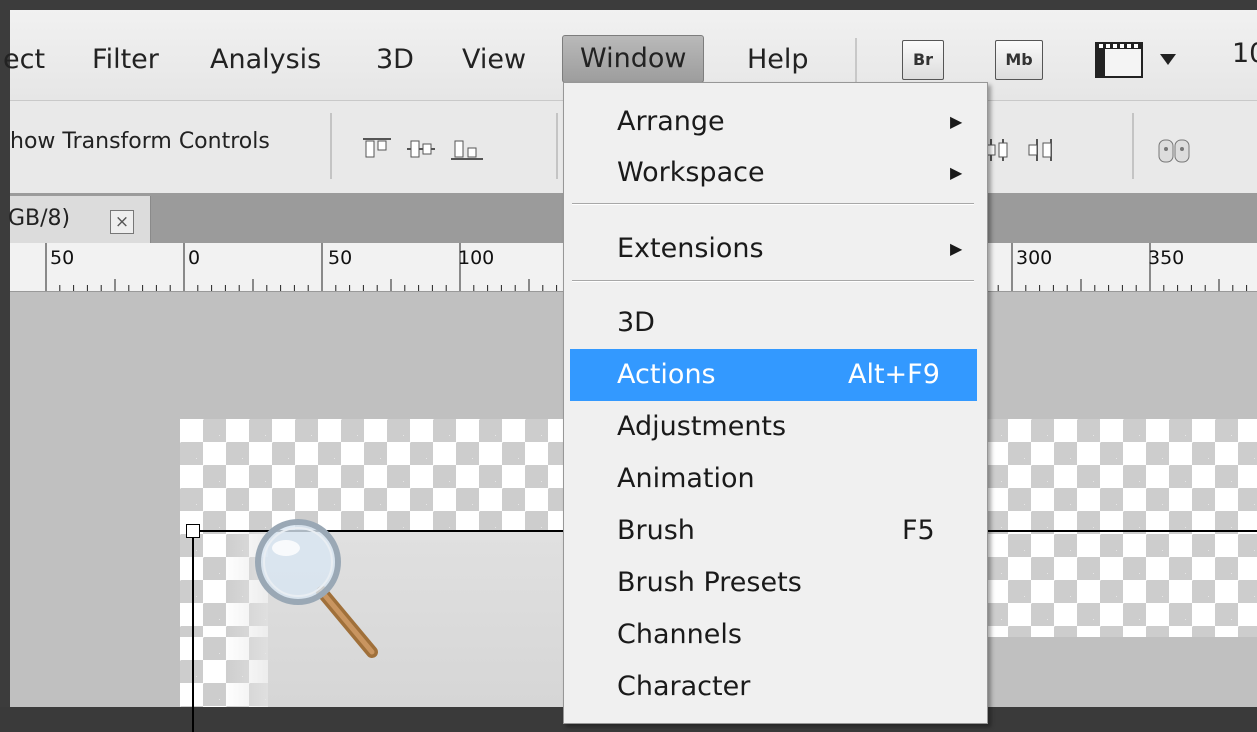 This screenshot has height=732, width=1257. Describe the element at coordinates (24, 60) in the screenshot. I see `menu-select: ect` at that location.